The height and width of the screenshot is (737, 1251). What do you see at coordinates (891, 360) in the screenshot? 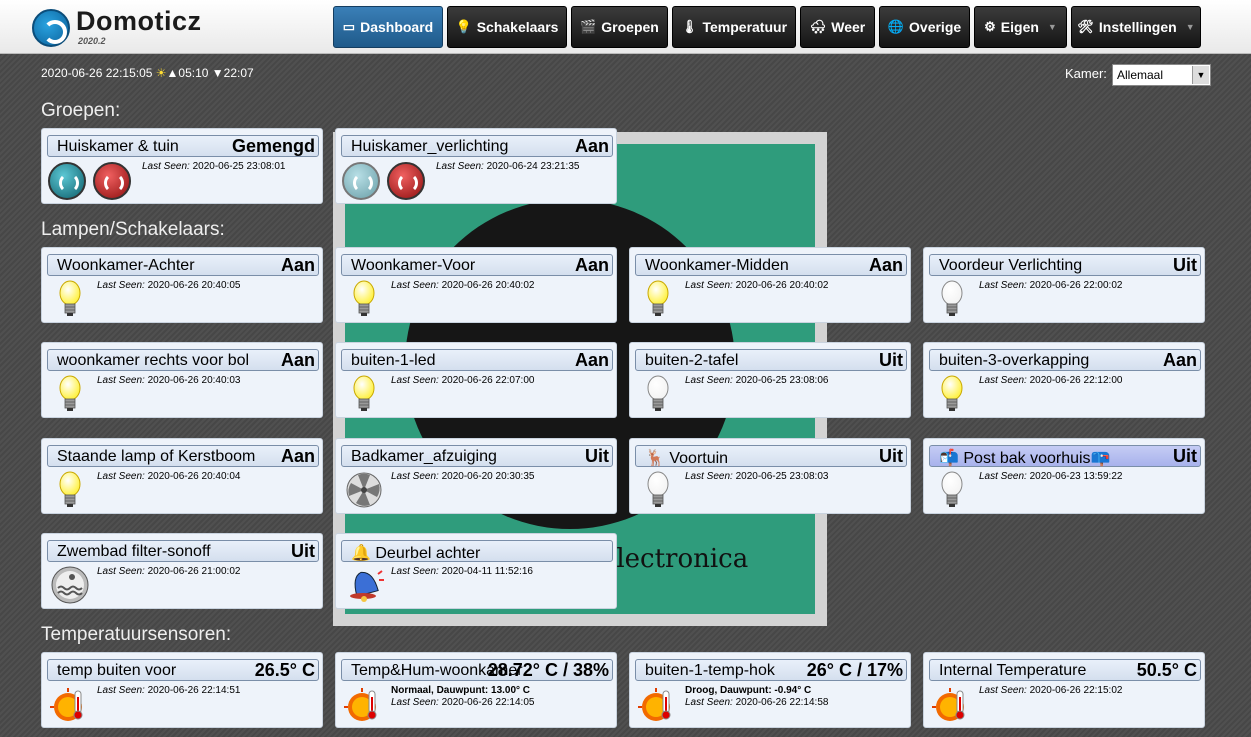
I see `device-status: Uit` at bounding box center [891, 360].